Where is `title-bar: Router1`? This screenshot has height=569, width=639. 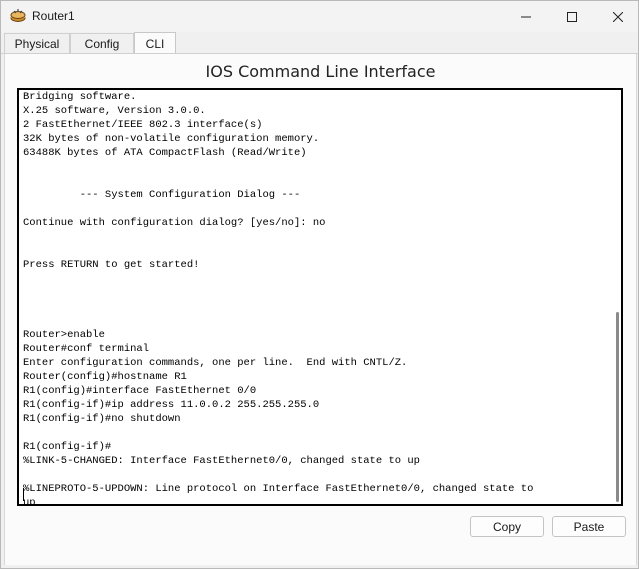 title-bar: Router1 is located at coordinates (319, 16).